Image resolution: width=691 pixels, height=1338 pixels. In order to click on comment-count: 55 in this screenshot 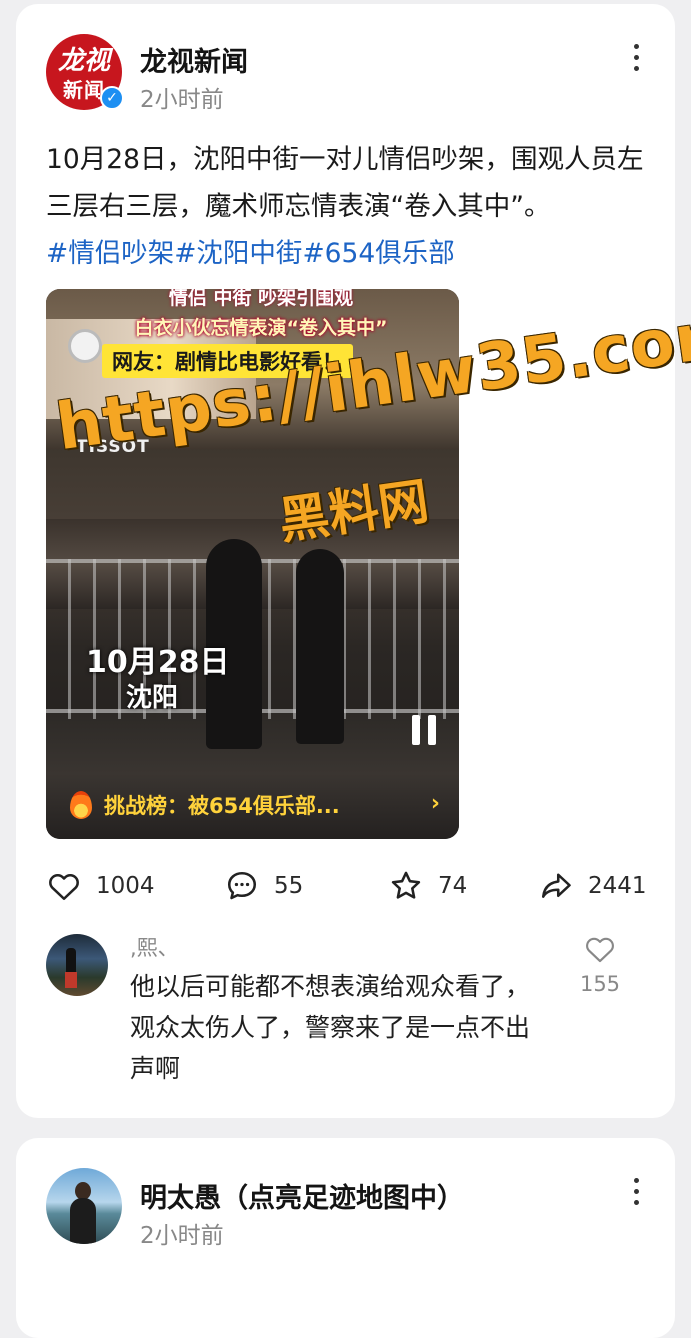, I will do `click(289, 886)`.